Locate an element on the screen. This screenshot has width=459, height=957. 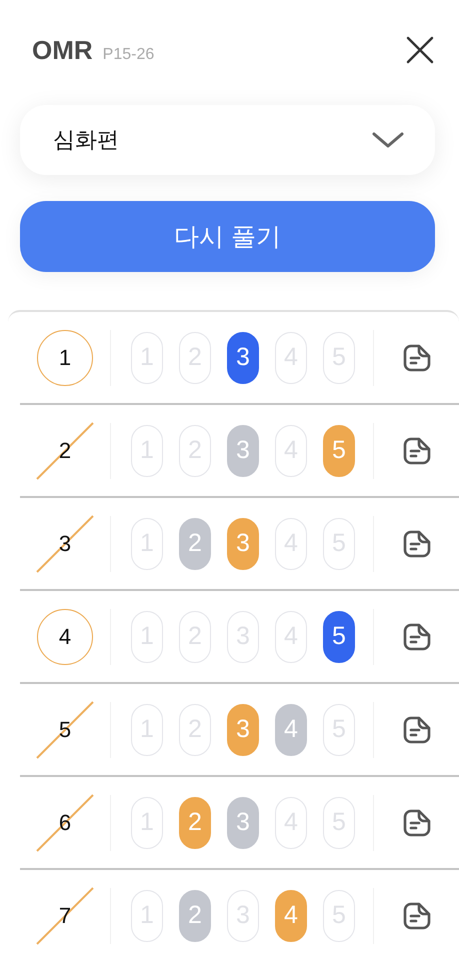
sheet-title: OMR is located at coordinates (62, 50).